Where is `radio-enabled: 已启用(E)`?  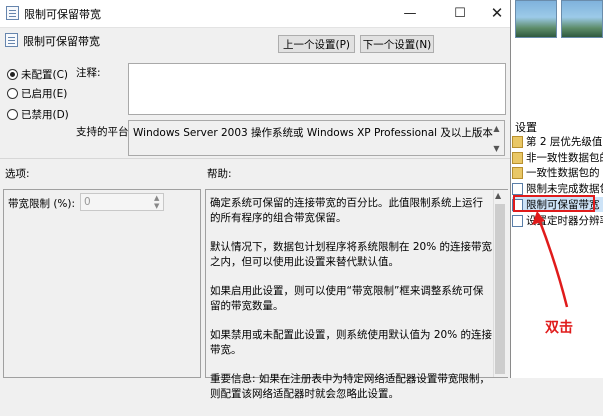 radio-enabled: 已启用(E) is located at coordinates (37, 93).